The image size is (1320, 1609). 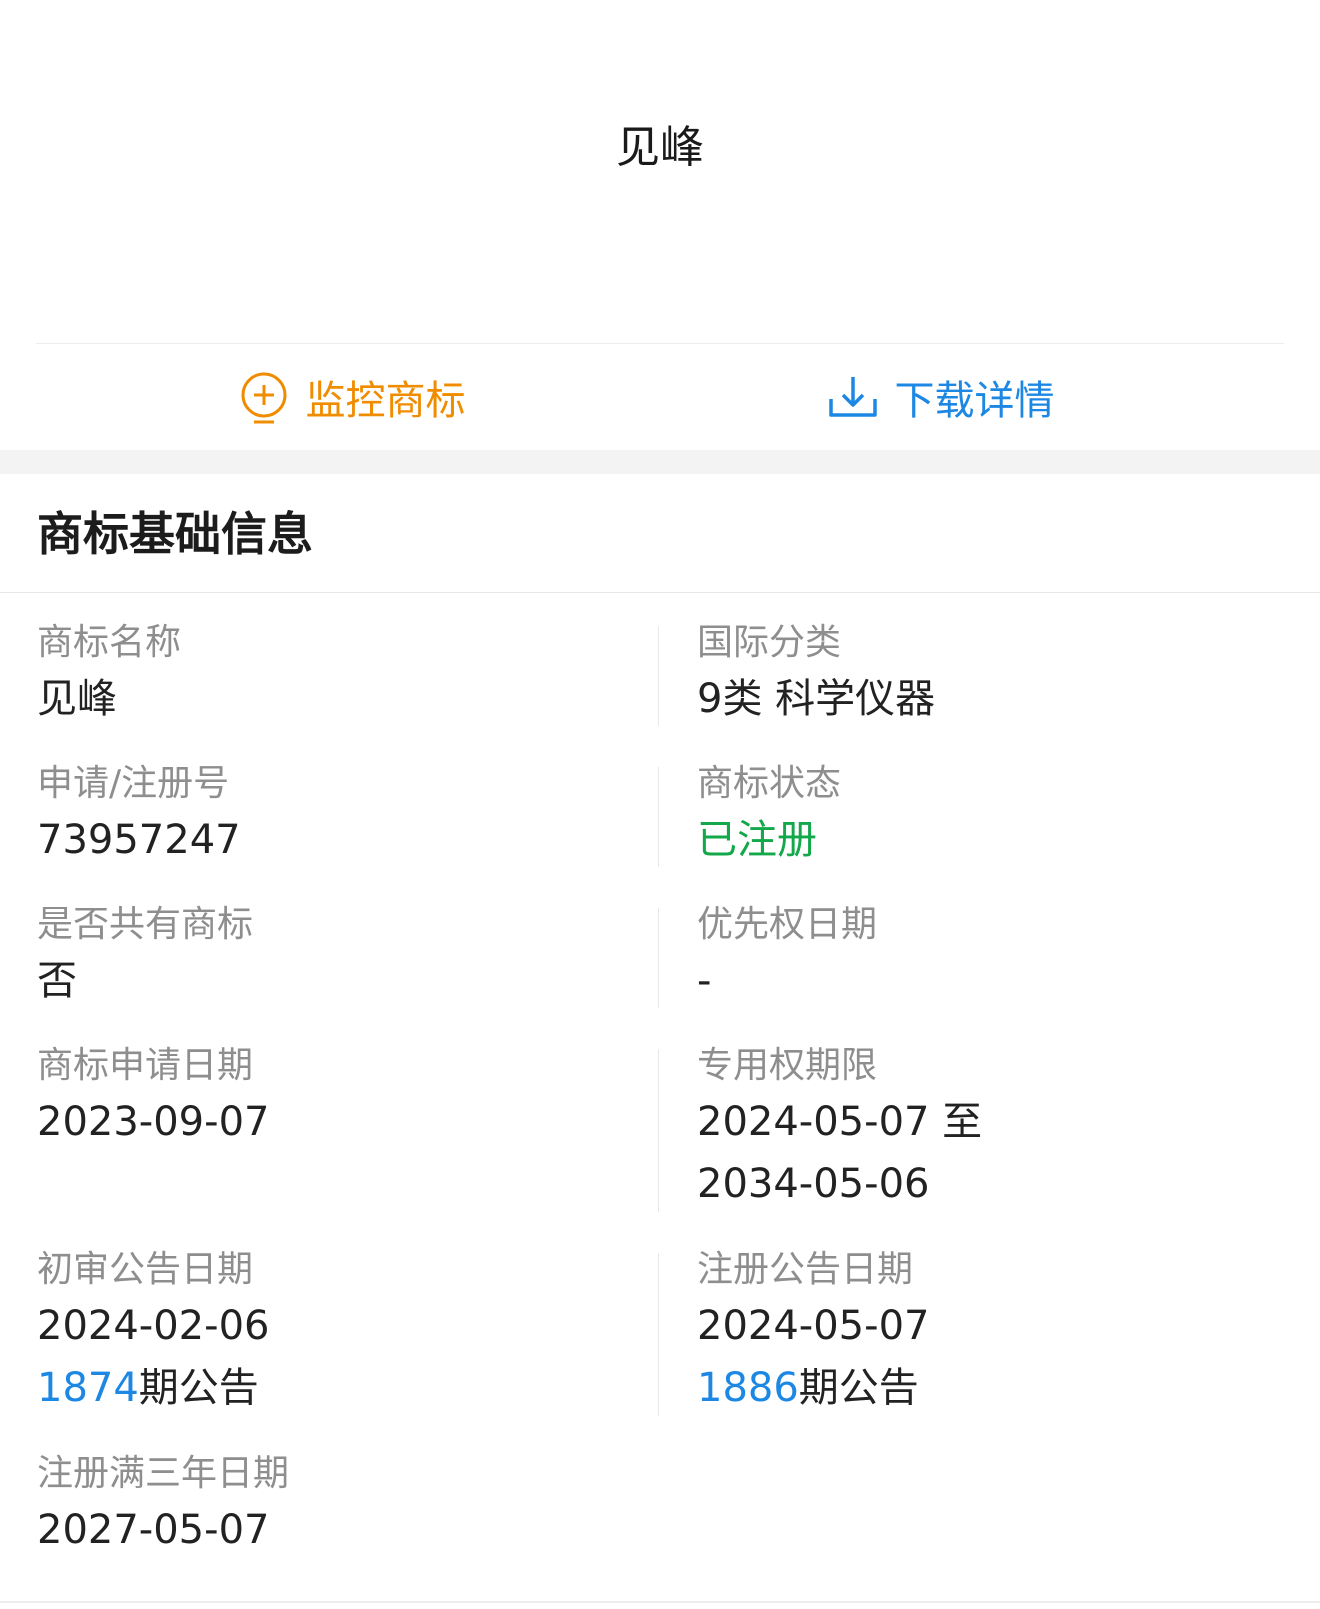 I want to click on field-intl-class: 国际分类 9类 科学仪器, so click(x=816, y=674).